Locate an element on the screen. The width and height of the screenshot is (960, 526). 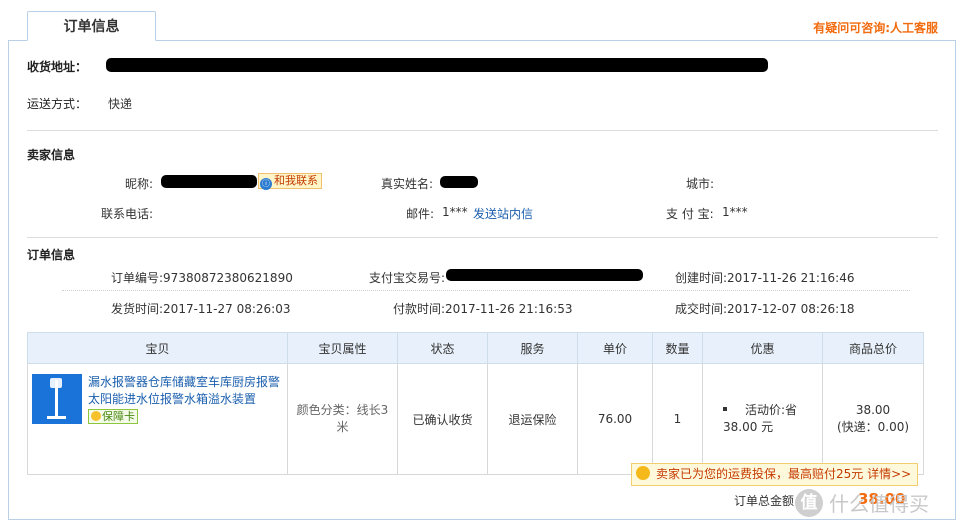
created-time: 创建时间:2017-11-26 21:16:46 is located at coordinates (765, 278).